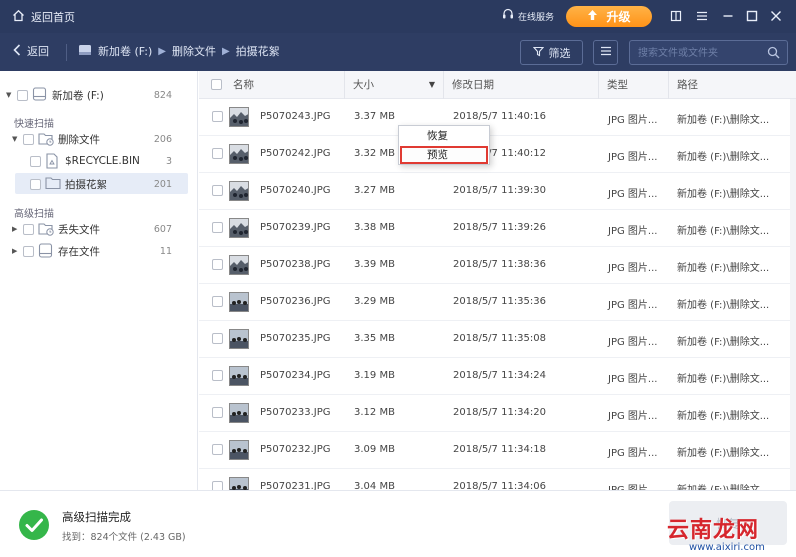 The width and height of the screenshot is (796, 557). What do you see at coordinates (634, 85) in the screenshot?
I see `column-header-type: 类型` at bounding box center [634, 85].